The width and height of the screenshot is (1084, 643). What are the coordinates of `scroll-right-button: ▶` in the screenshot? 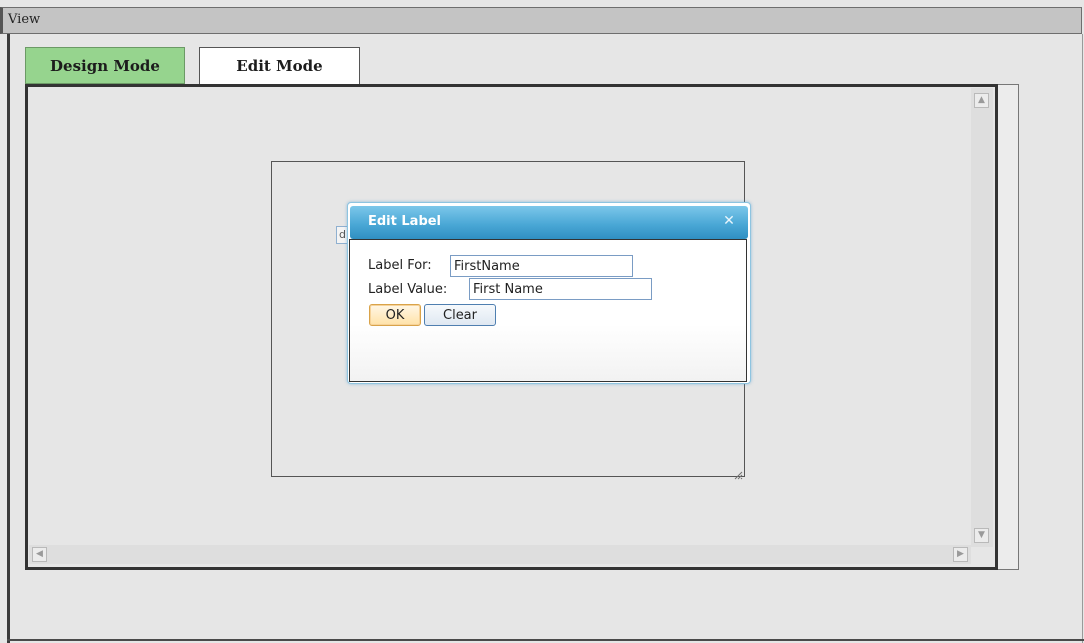 It's located at (960, 554).